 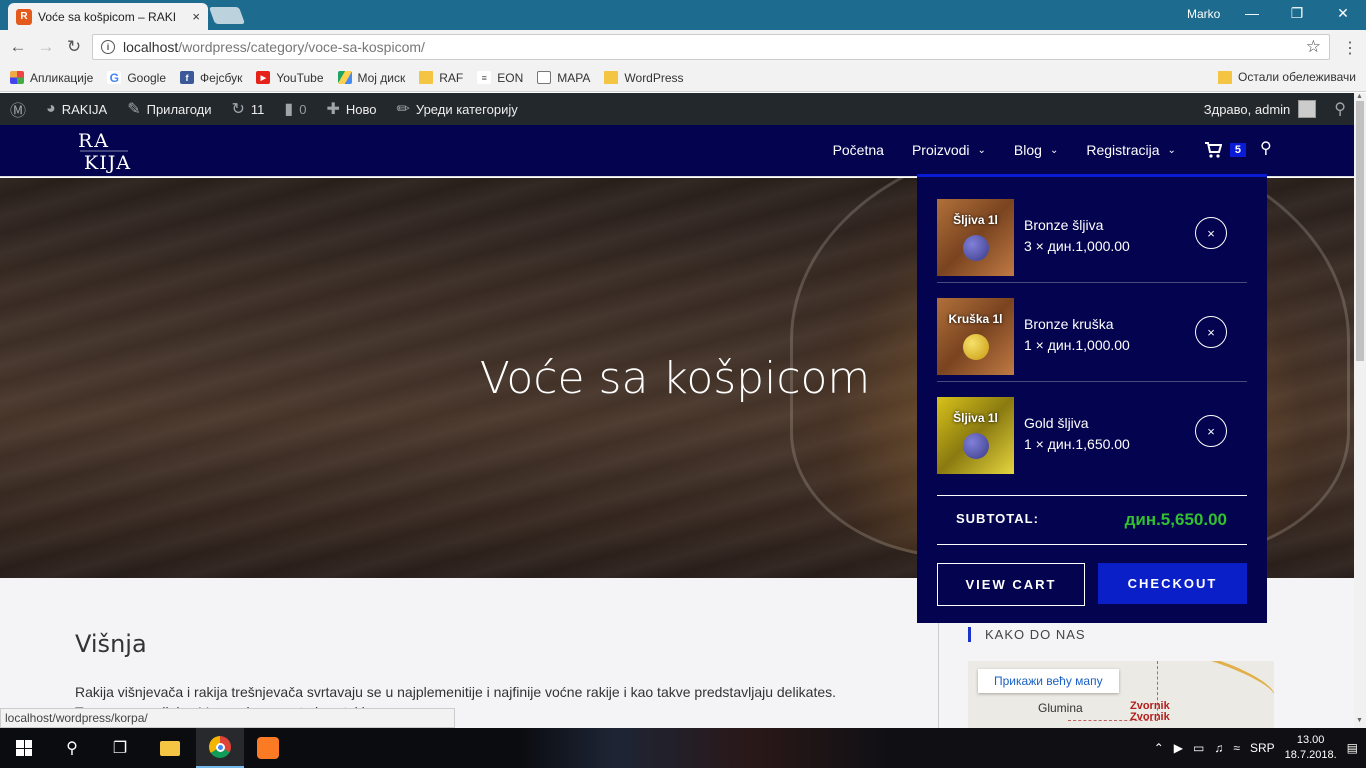 I want to click on cart-item-name: Bronze kruška, so click(x=1068, y=324).